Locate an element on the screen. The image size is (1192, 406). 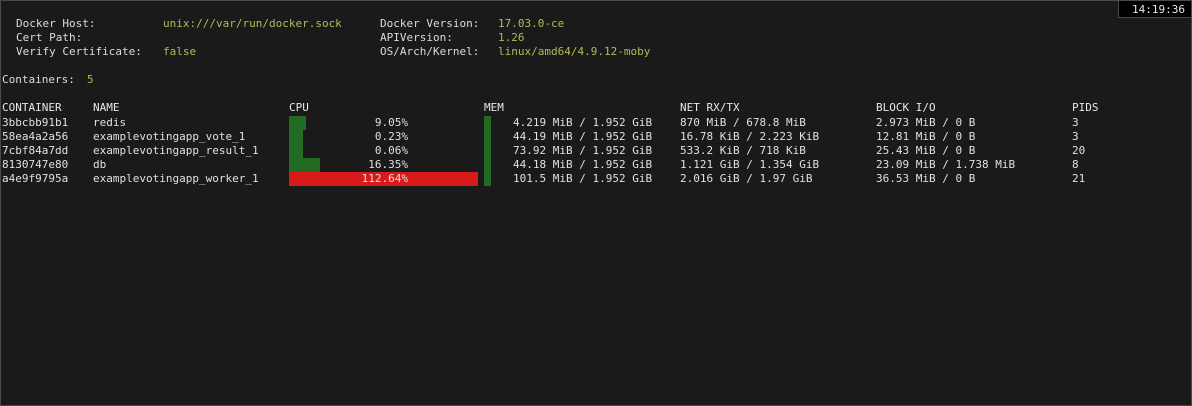
cpu-bar: 16.35% is located at coordinates (383, 165).